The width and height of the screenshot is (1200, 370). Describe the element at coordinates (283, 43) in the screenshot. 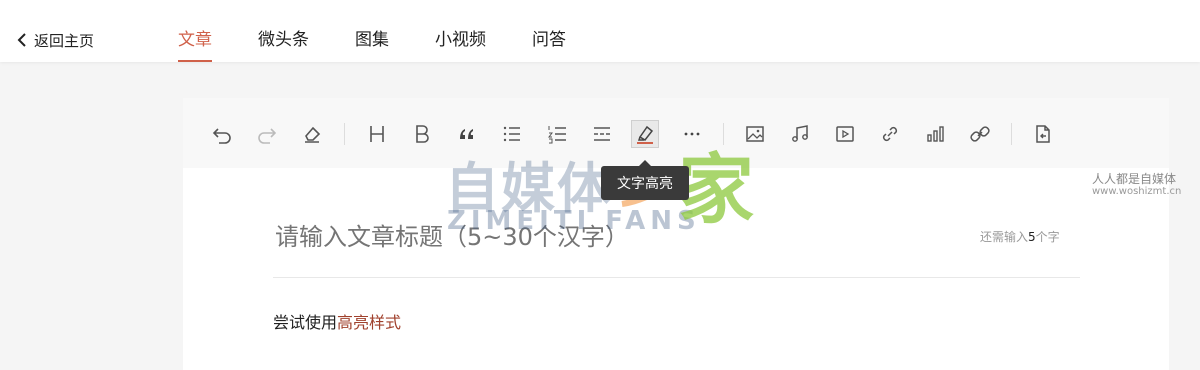

I see `tab-micro-headline: 微头条` at that location.